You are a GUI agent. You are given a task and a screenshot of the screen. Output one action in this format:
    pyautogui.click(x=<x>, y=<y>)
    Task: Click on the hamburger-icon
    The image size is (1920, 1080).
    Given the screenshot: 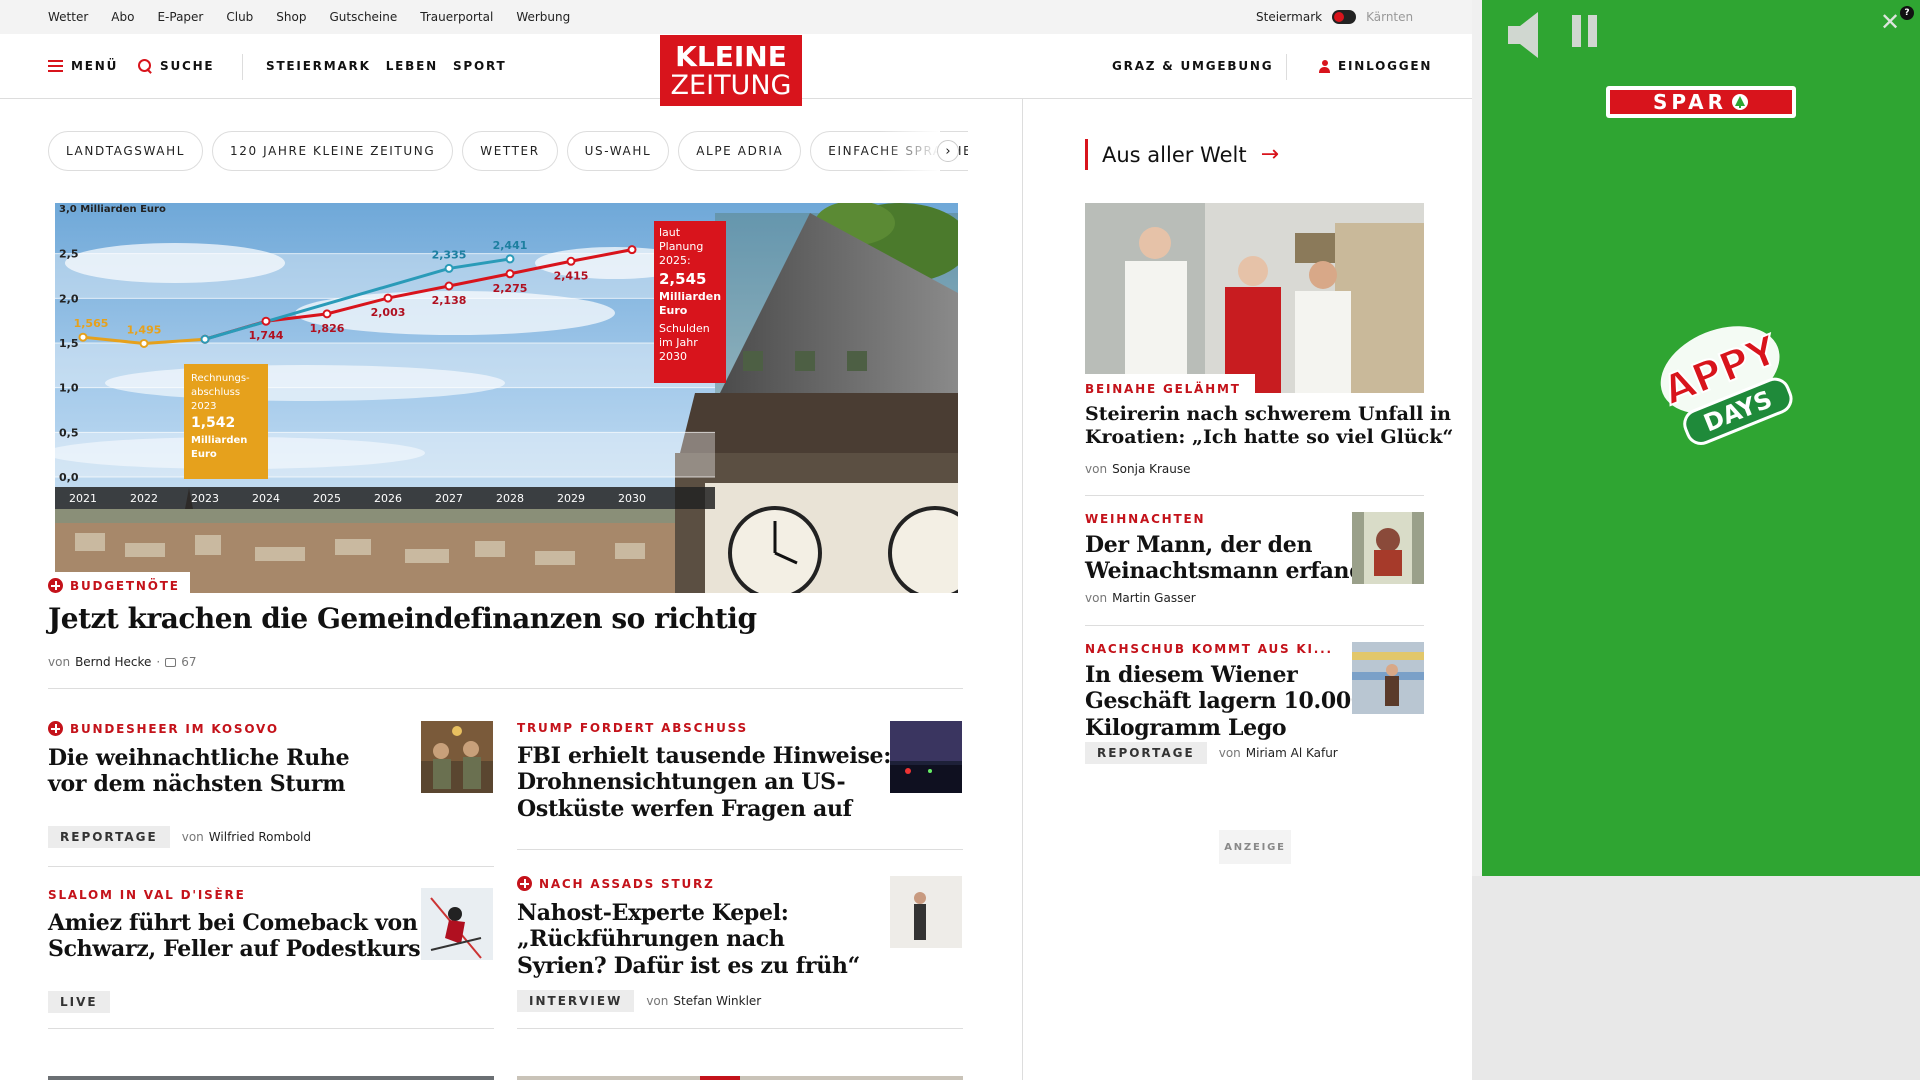 What is the action you would take?
    pyautogui.click(x=55, y=66)
    